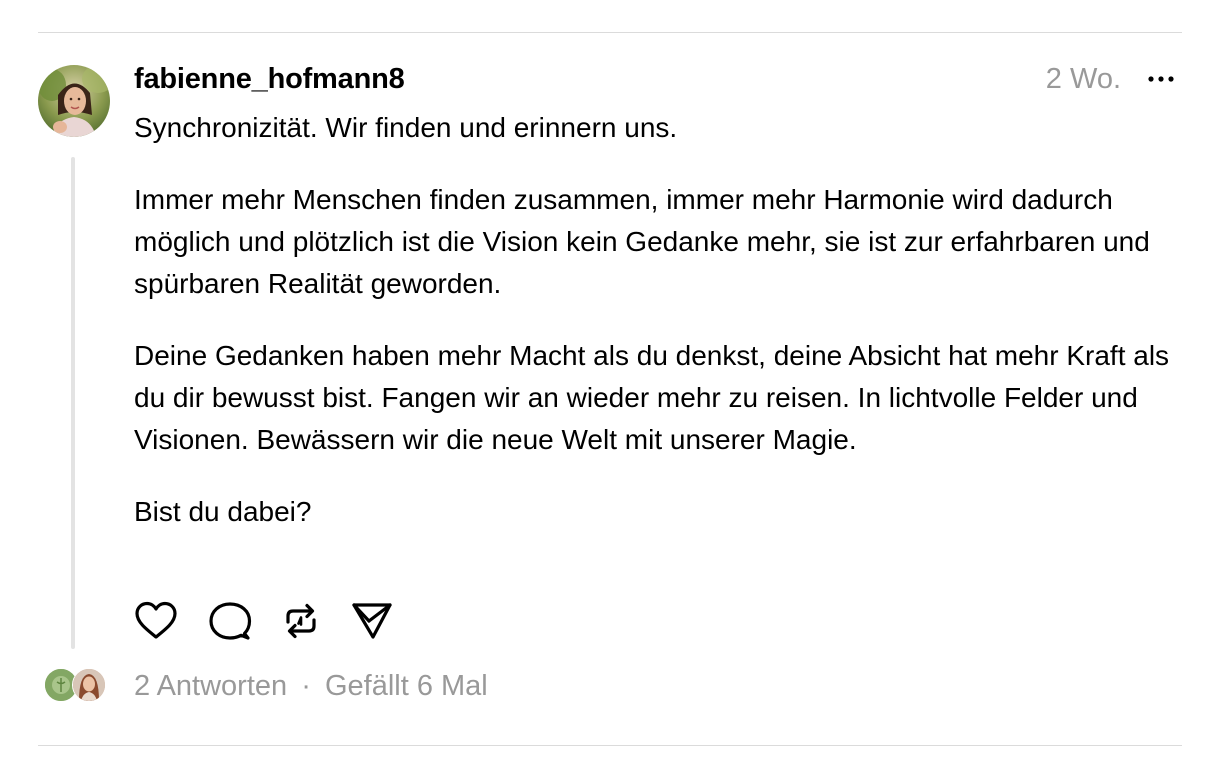 The width and height of the screenshot is (1218, 766). I want to click on post-timestamp: 2 Wo., so click(1083, 79).